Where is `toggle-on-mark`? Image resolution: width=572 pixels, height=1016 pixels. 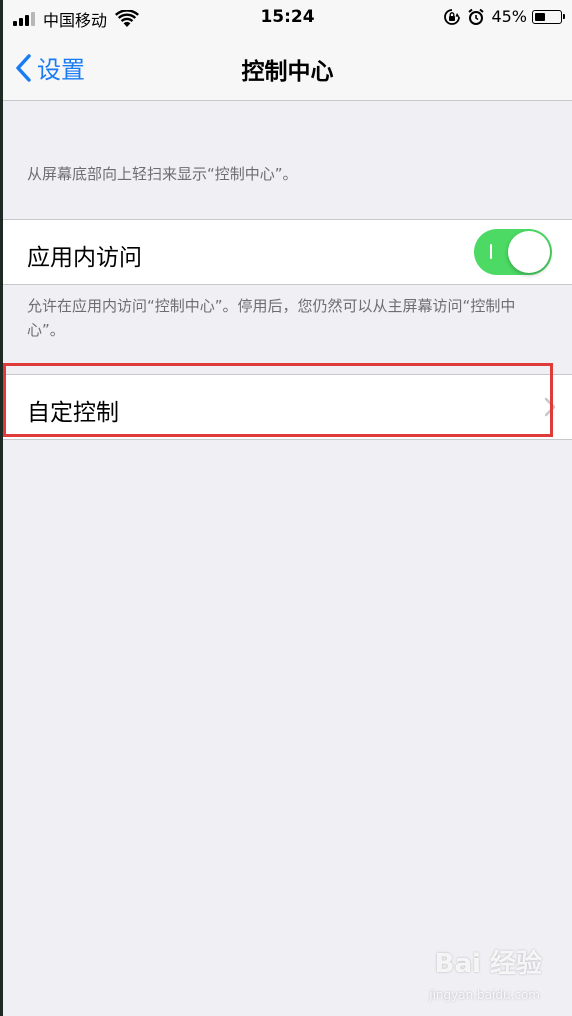 toggle-on-mark is located at coordinates (491, 251).